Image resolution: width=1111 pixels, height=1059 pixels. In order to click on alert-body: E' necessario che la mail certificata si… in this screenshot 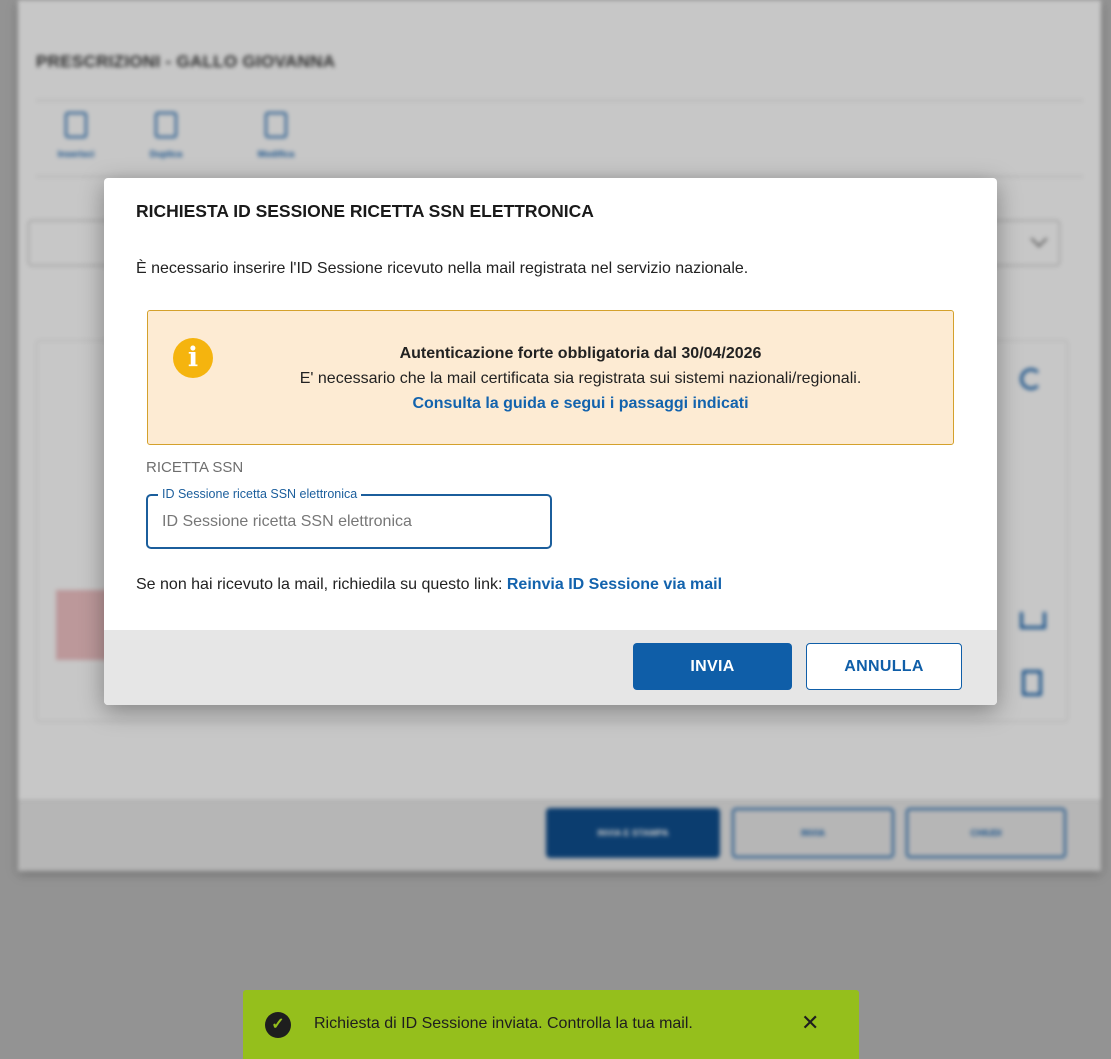, I will do `click(580, 378)`.